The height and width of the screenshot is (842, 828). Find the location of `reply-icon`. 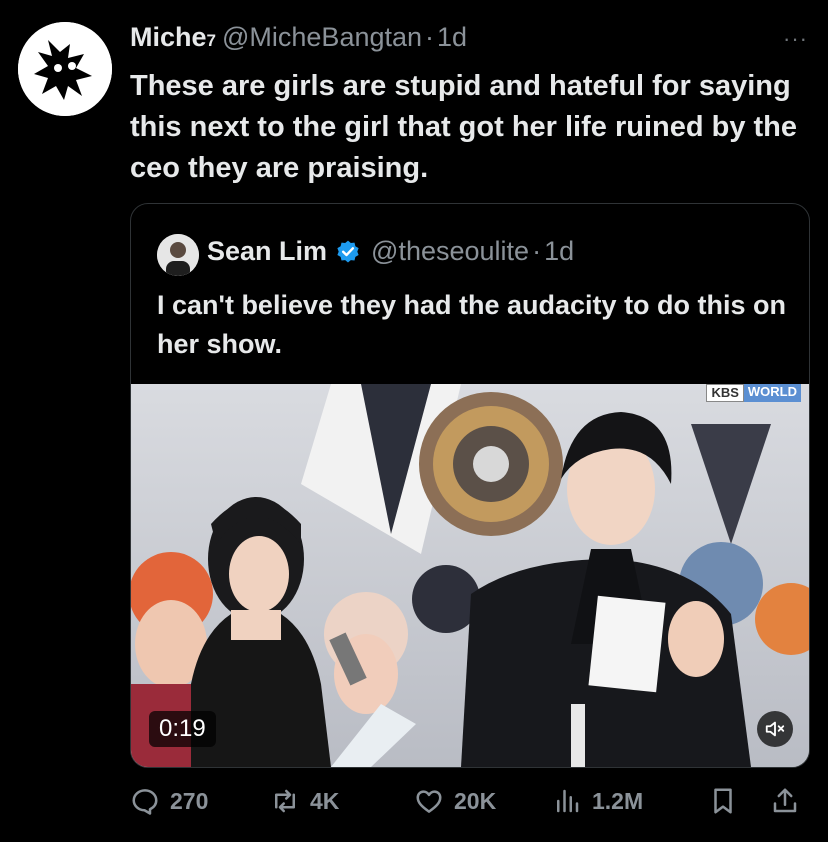

reply-icon is located at coordinates (145, 802).